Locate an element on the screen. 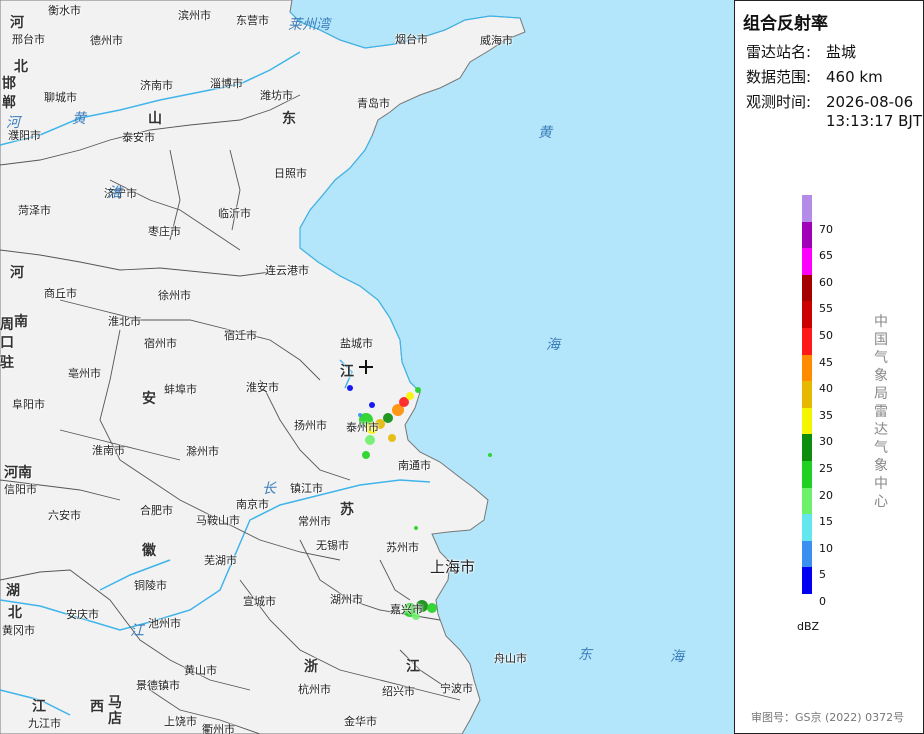 The height and width of the screenshot is (734, 924). legend-tick: 55 is located at coordinates (826, 309).